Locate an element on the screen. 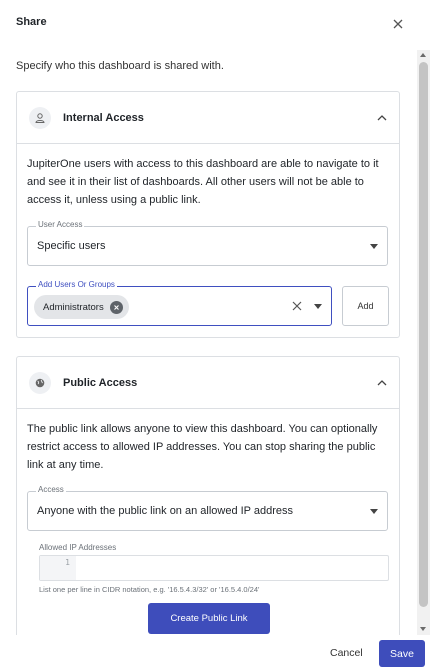 This screenshot has width=430, height=670. remove-chip-icon is located at coordinates (116, 307).